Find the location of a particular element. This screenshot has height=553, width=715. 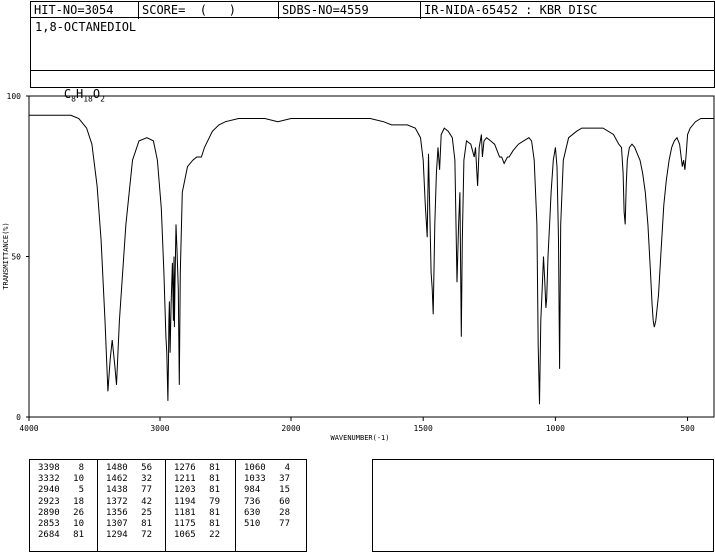

peak-wavenumber: 2890 is located at coordinates (49, 512).